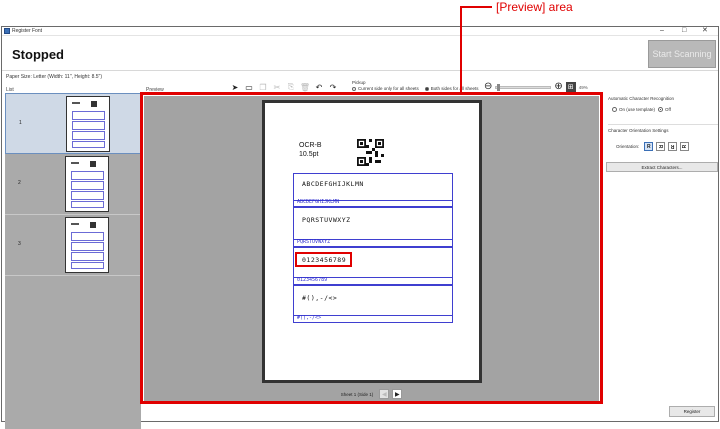 This screenshot has height=429, width=720. What do you see at coordinates (19, 244) in the screenshot?
I see `sheet-number: 3` at bounding box center [19, 244].